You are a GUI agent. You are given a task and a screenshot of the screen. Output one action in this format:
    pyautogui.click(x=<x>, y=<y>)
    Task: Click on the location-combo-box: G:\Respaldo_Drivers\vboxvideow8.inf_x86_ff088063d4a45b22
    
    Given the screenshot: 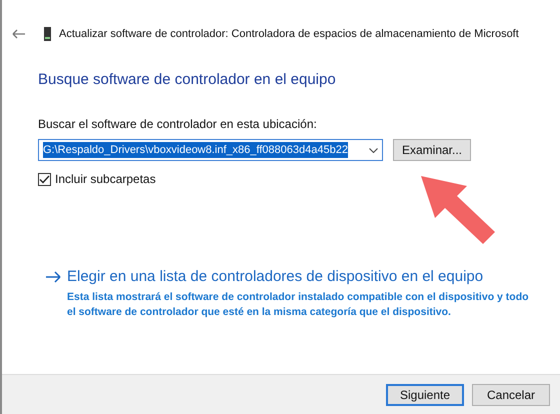 What is the action you would take?
    pyautogui.click(x=210, y=150)
    